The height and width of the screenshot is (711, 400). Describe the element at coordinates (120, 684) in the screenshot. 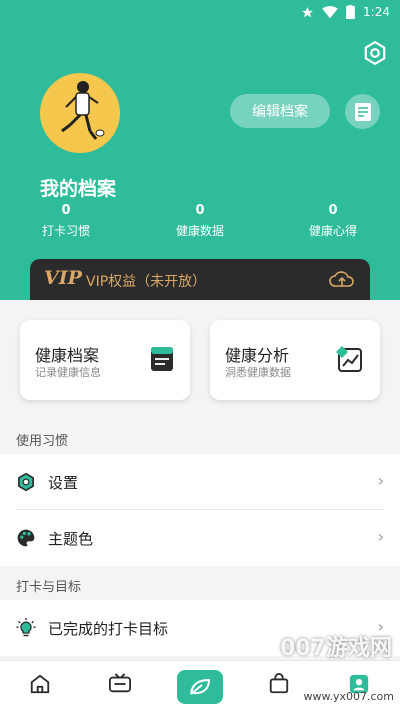

I see `tv-icon` at that location.